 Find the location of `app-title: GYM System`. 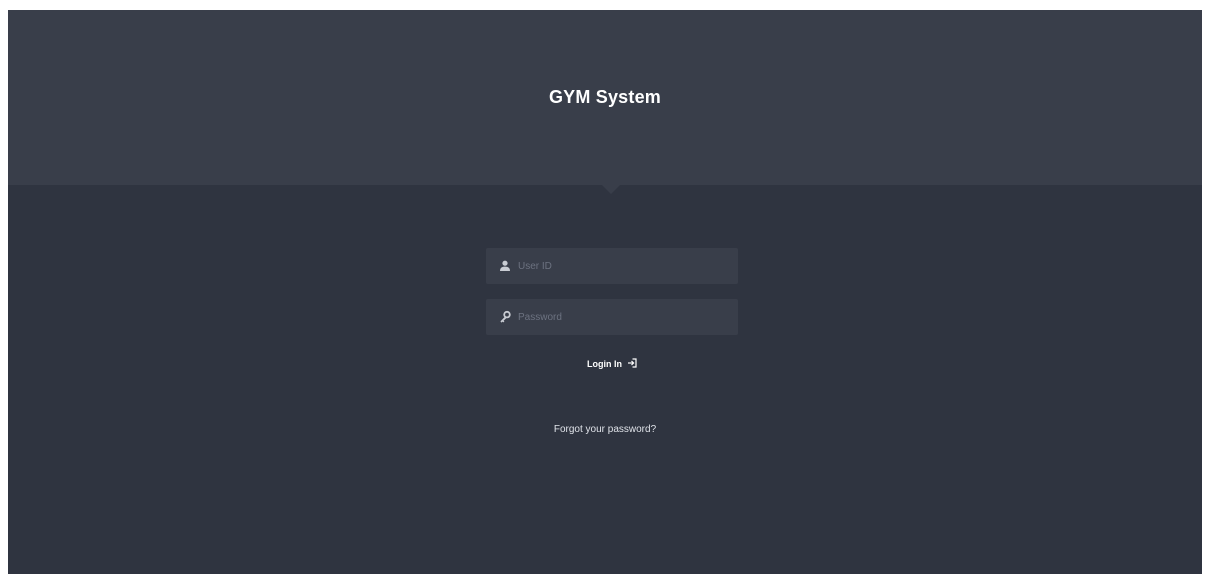

app-title: GYM System is located at coordinates (605, 97).